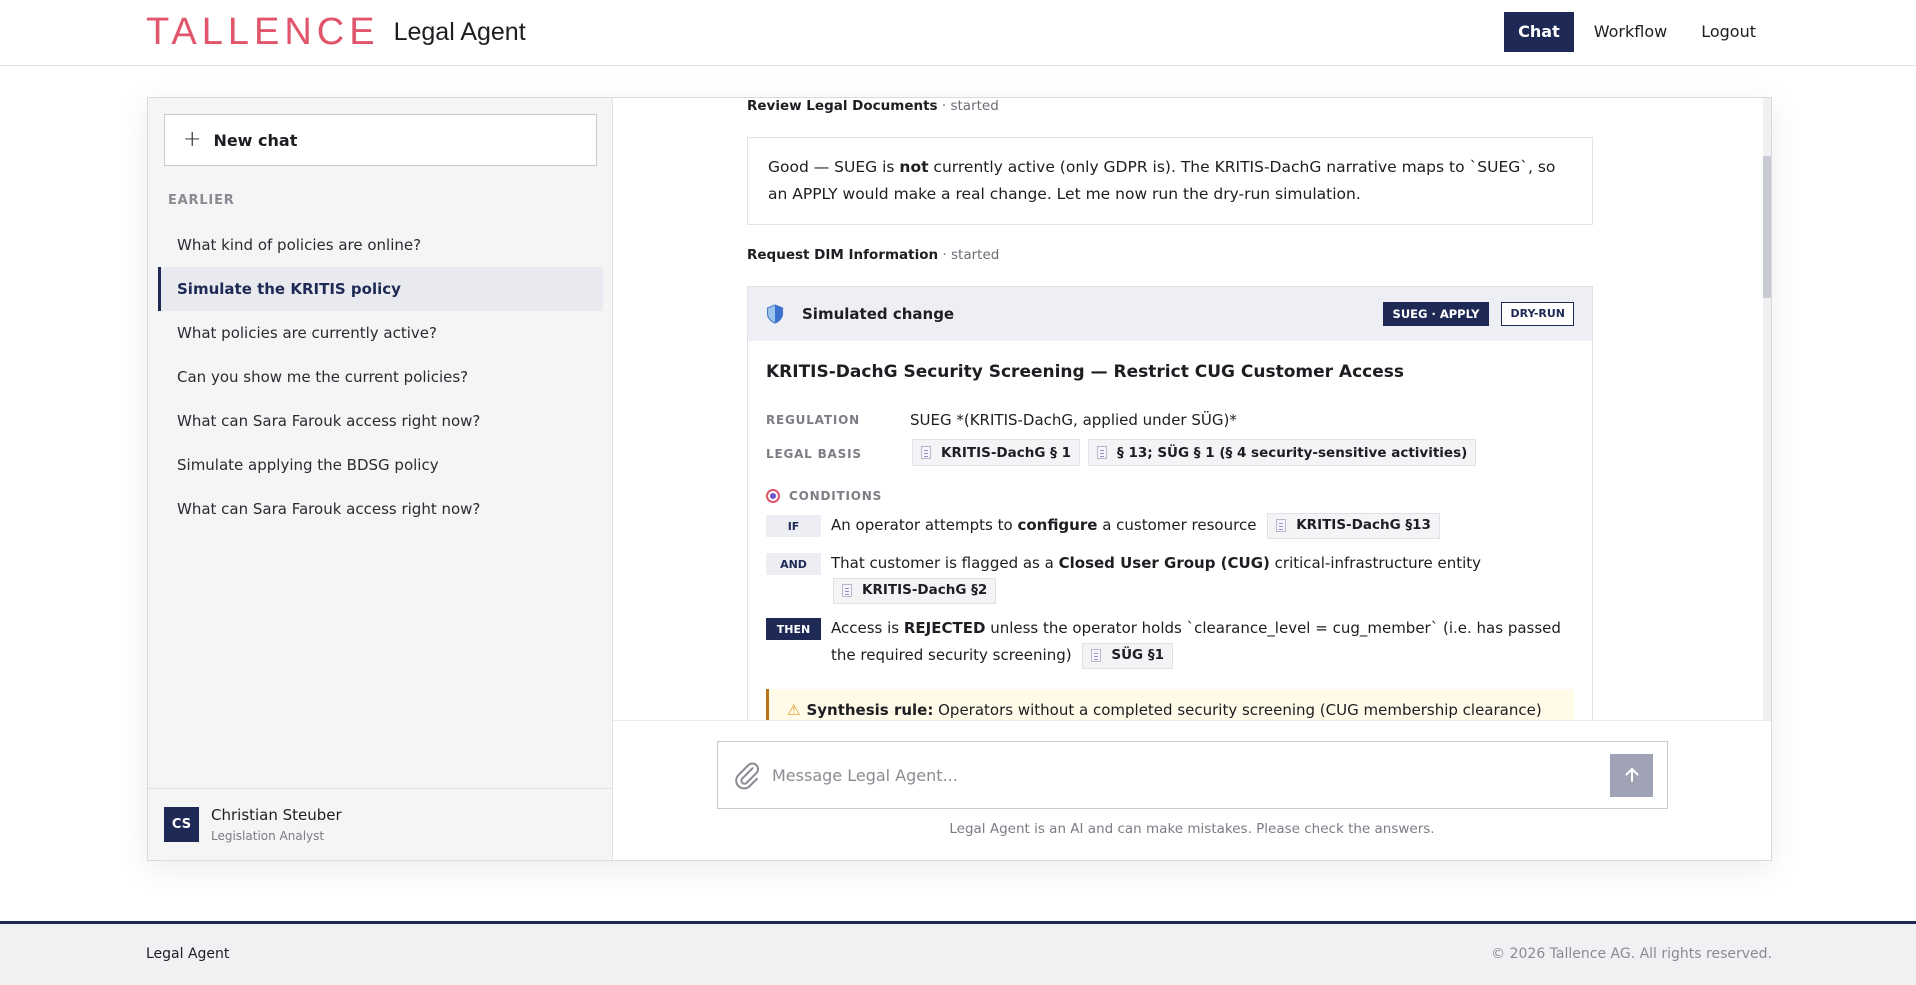 The image size is (1916, 985). I want to click on history-item: Simulate applying the BDSG policy, so click(380, 465).